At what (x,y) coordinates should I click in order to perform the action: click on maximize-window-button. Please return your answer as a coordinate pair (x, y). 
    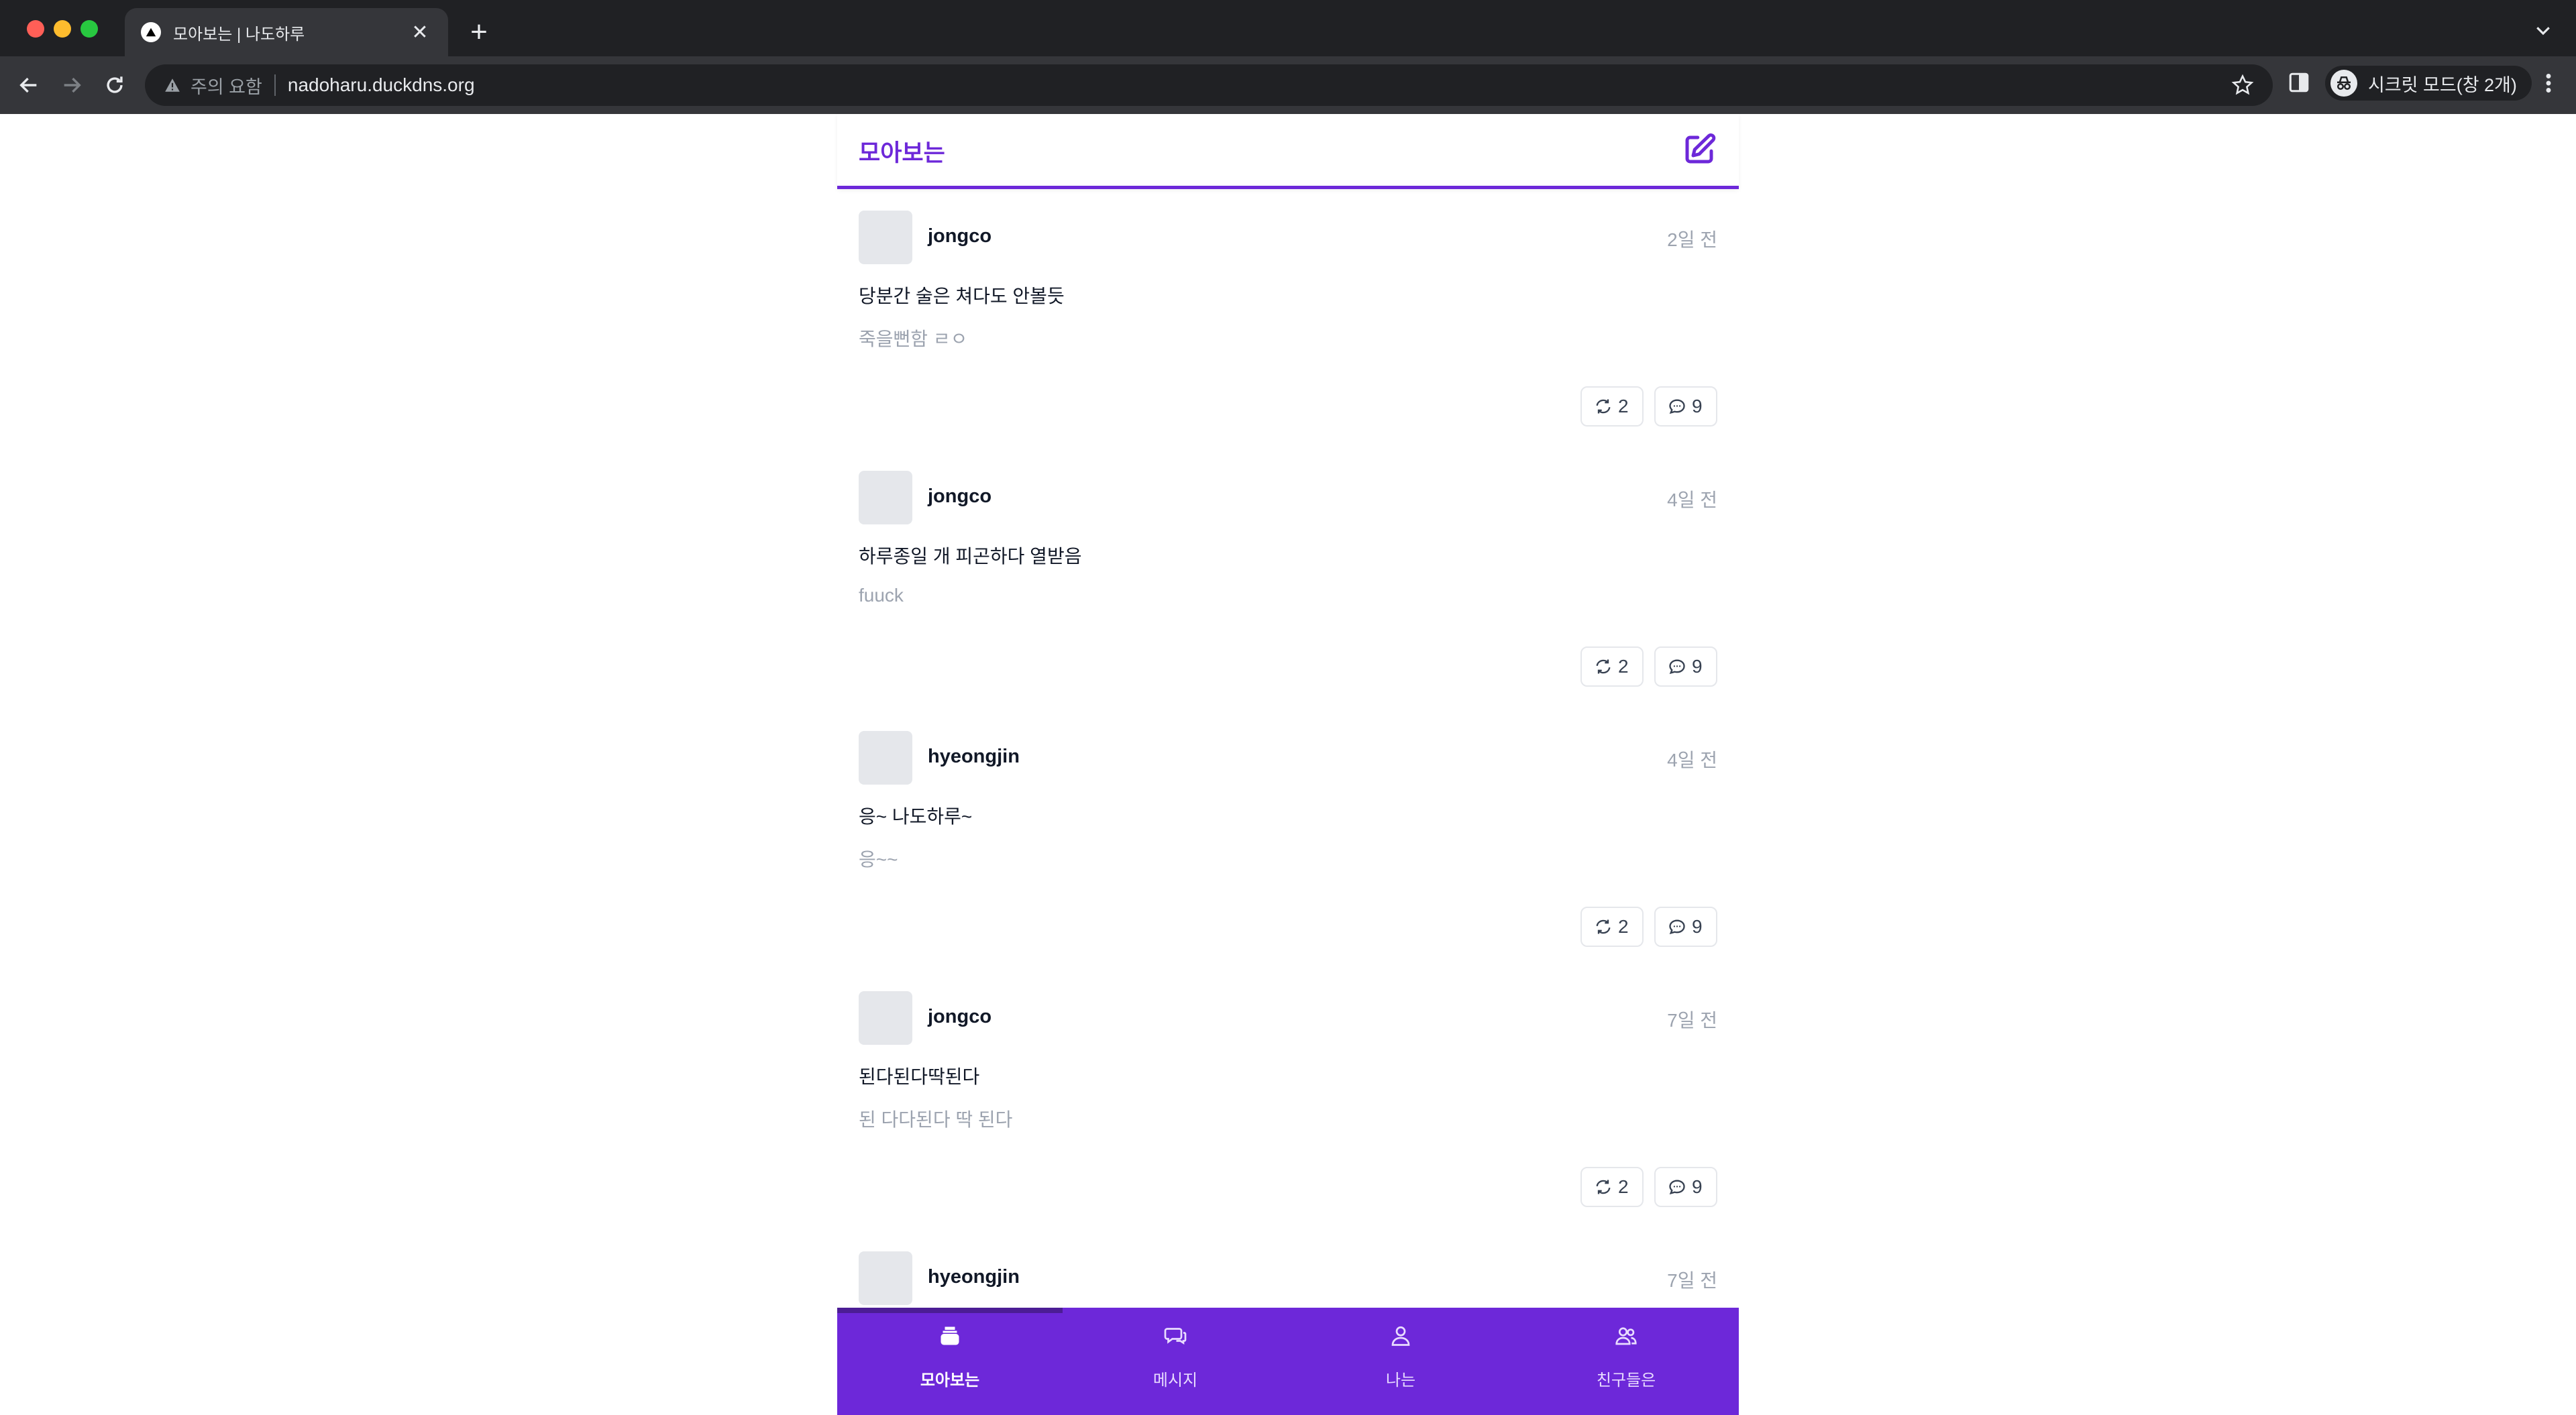
    Looking at the image, I should click on (89, 29).